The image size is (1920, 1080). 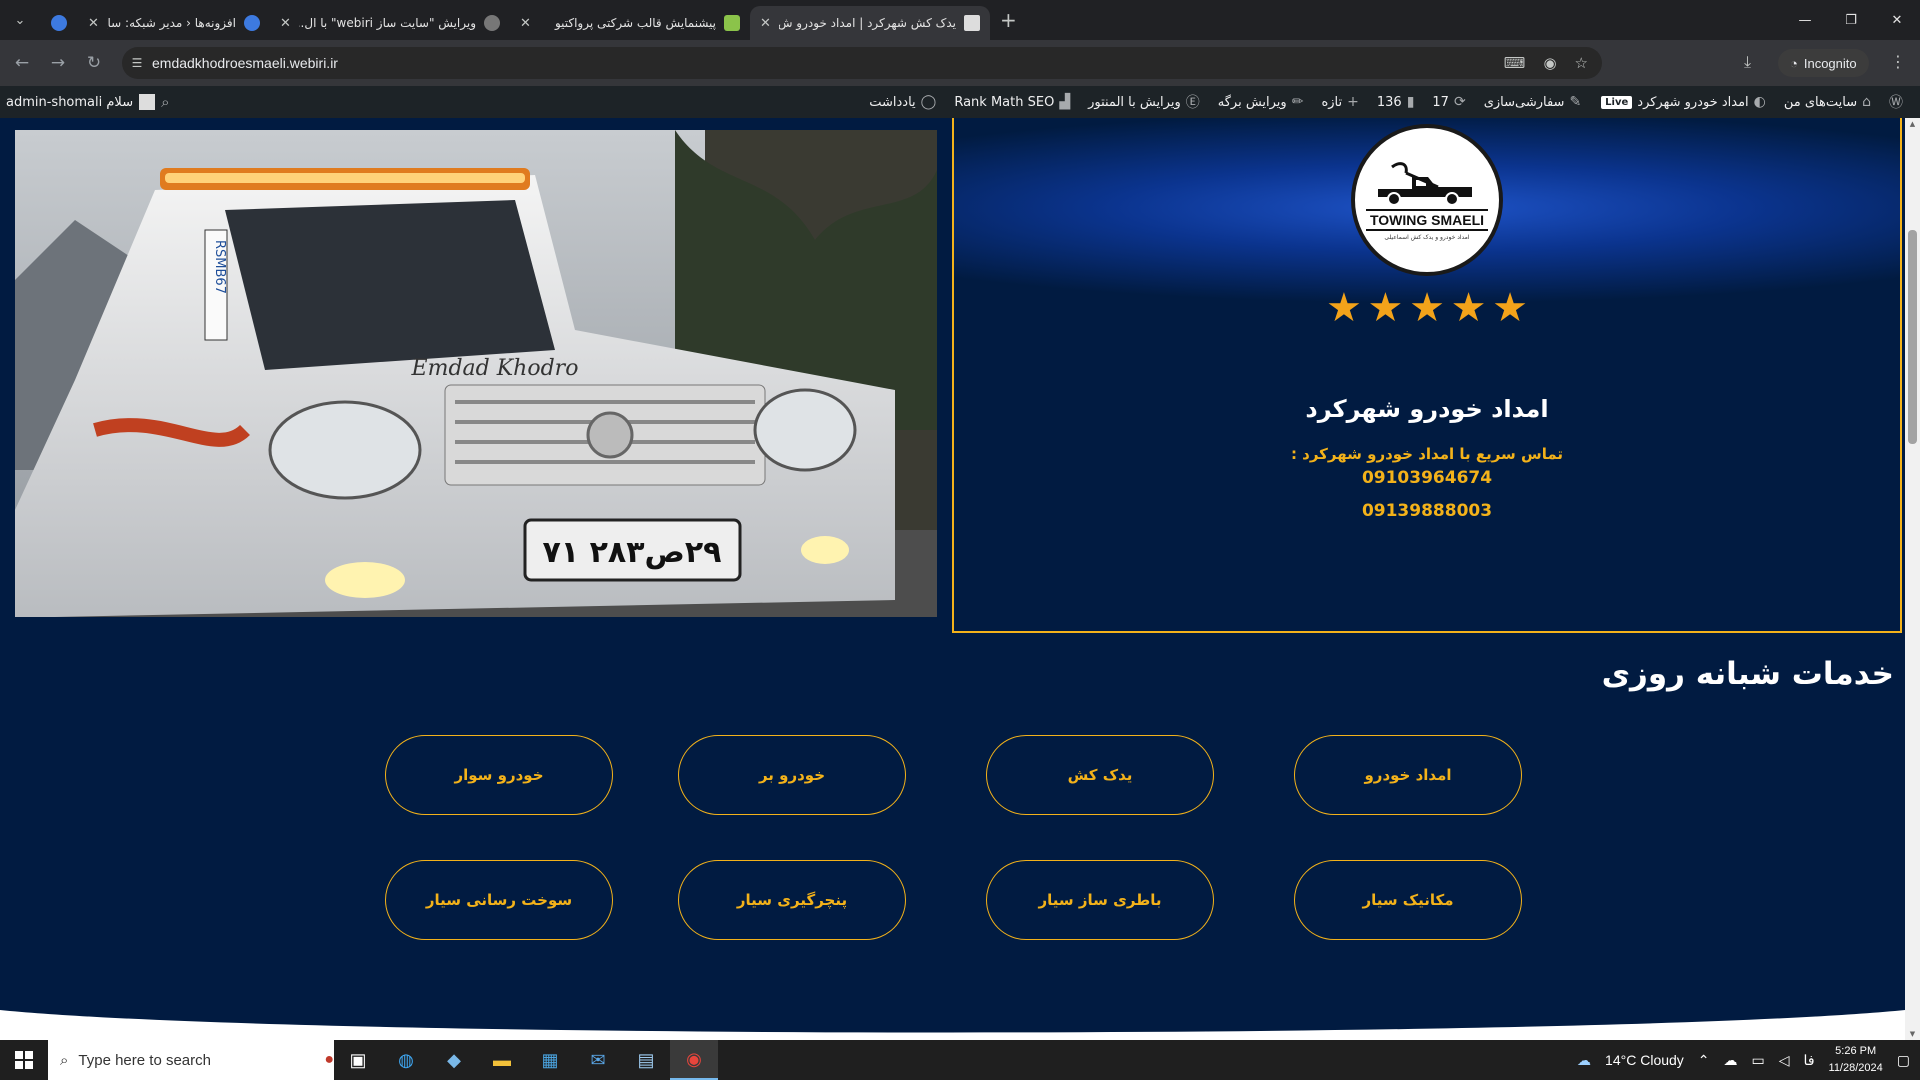 What do you see at coordinates (1004, 102) in the screenshot?
I see `rank-math-label: Rank Math SEO` at bounding box center [1004, 102].